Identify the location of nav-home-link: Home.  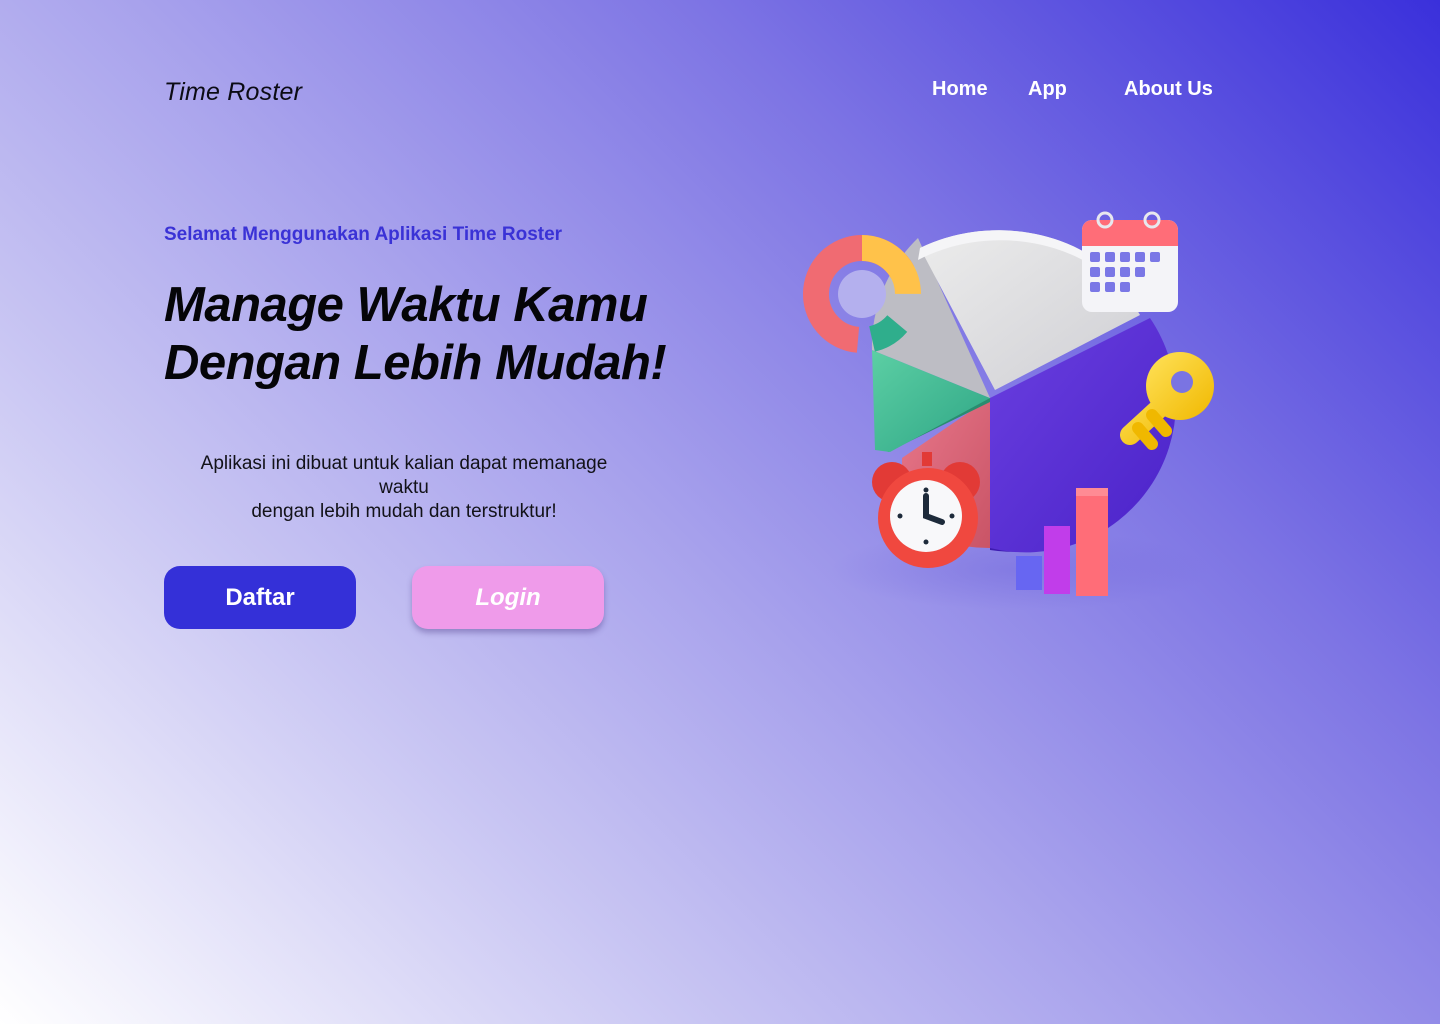
(960, 89).